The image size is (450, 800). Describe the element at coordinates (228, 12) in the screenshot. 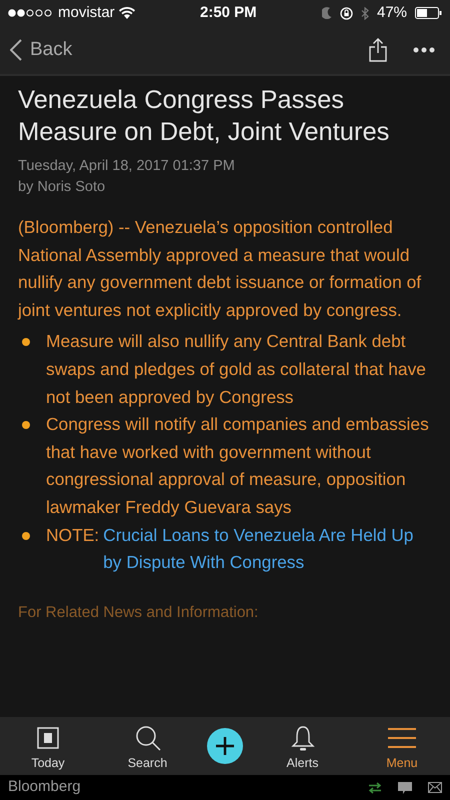

I see `status-time: 2:50 PM` at that location.